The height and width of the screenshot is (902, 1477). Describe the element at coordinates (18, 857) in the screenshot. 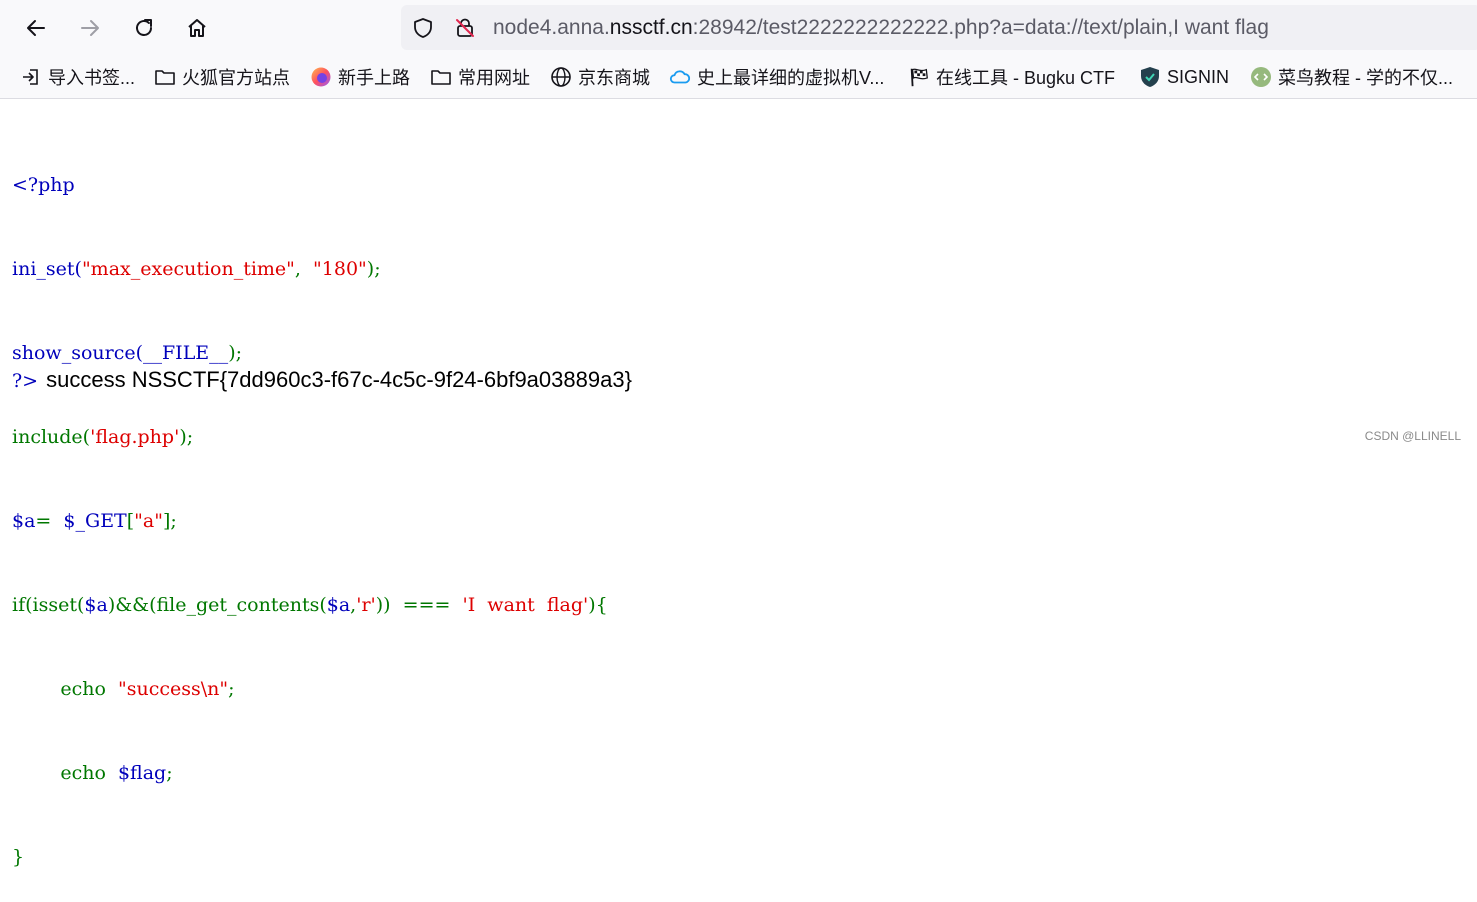

I see `code-line-9: }` at that location.